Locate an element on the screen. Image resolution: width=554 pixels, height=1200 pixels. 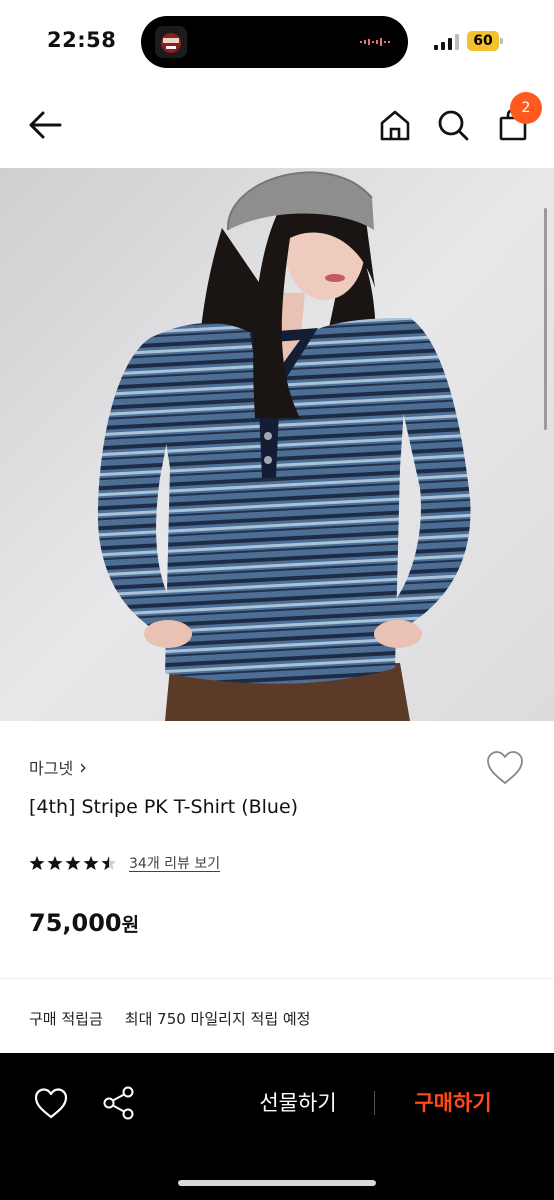
brand-name: 마그넷 is located at coordinates (51, 768).